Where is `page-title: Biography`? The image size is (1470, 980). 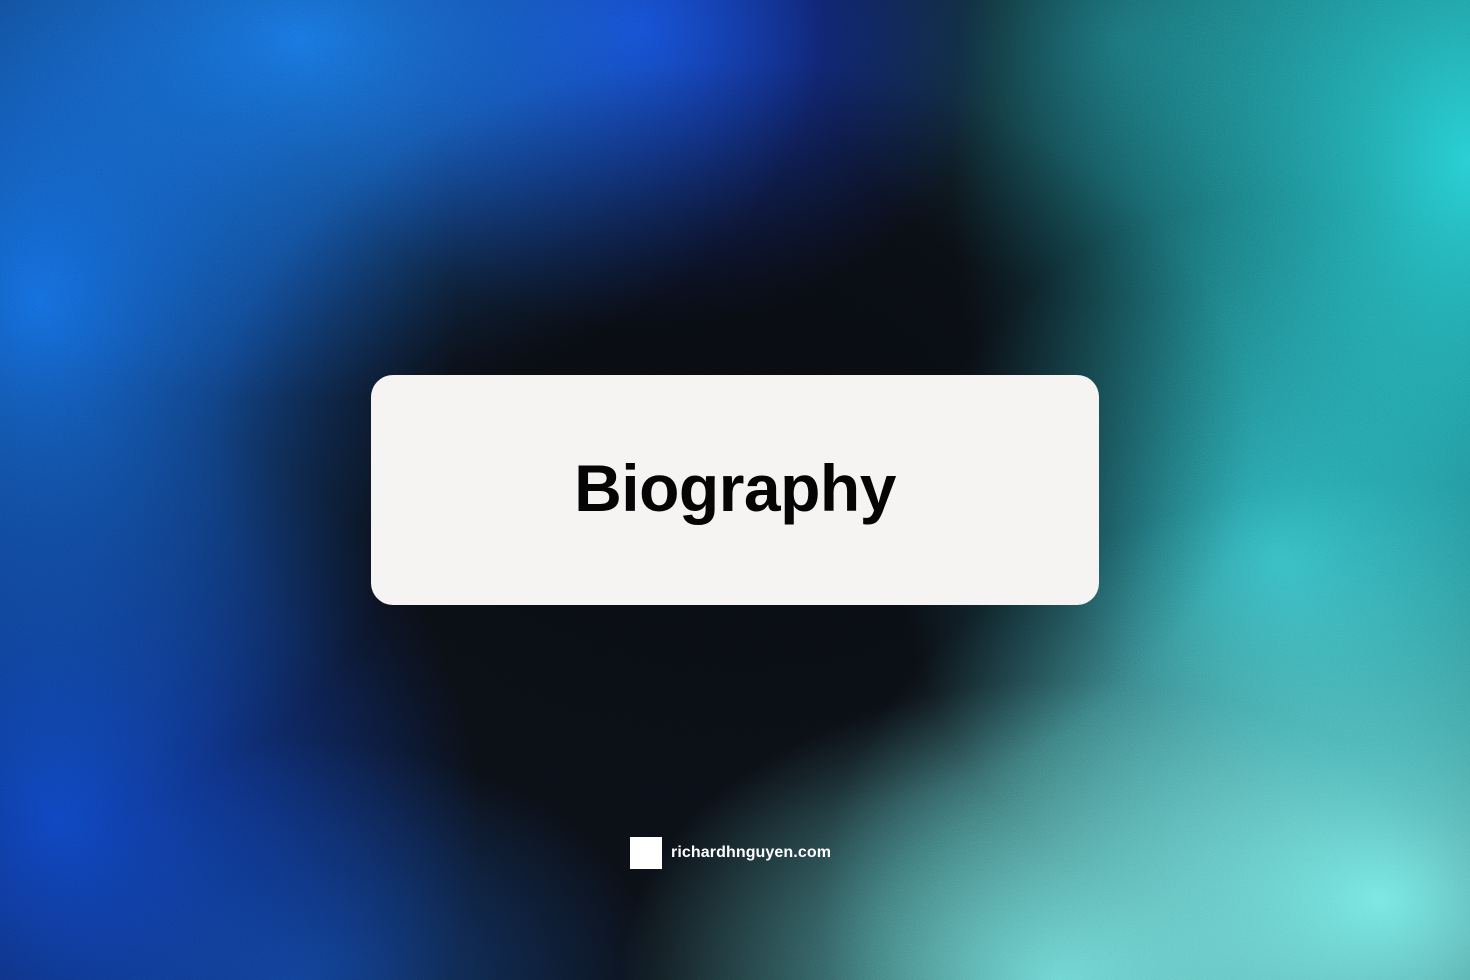
page-title: Biography is located at coordinates (735, 488).